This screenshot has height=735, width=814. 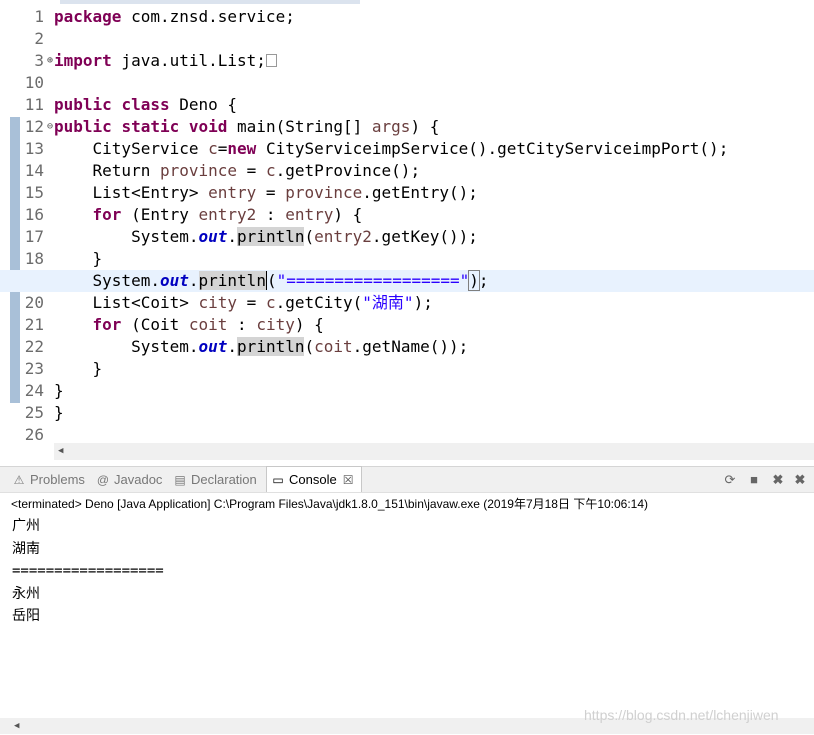 What do you see at coordinates (434, 61) in the screenshot?
I see `code-line: import java.util.List;` at bounding box center [434, 61].